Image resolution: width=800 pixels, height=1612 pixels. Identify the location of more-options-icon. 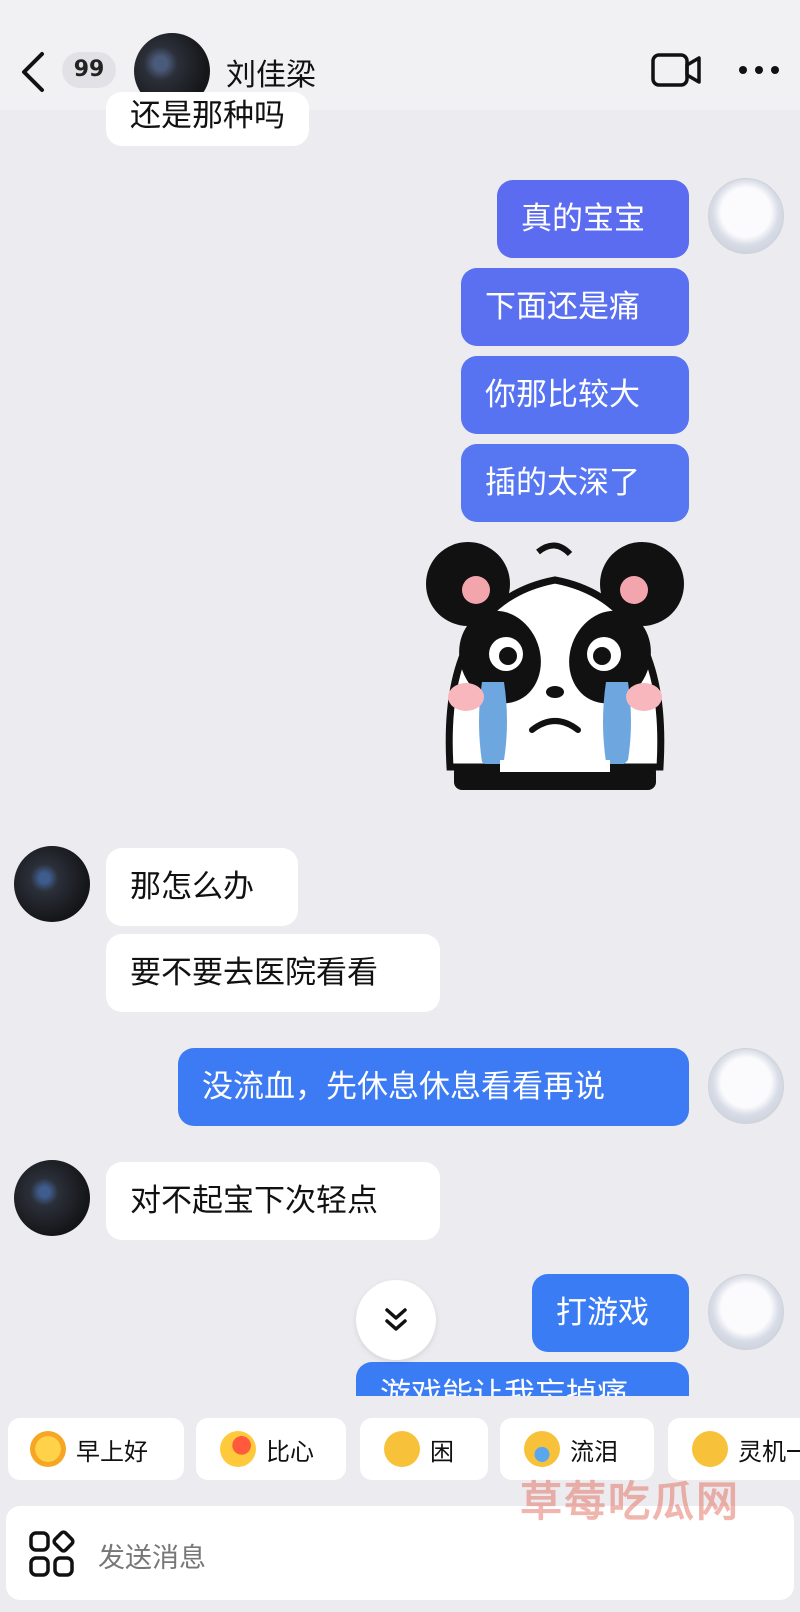
(759, 72).